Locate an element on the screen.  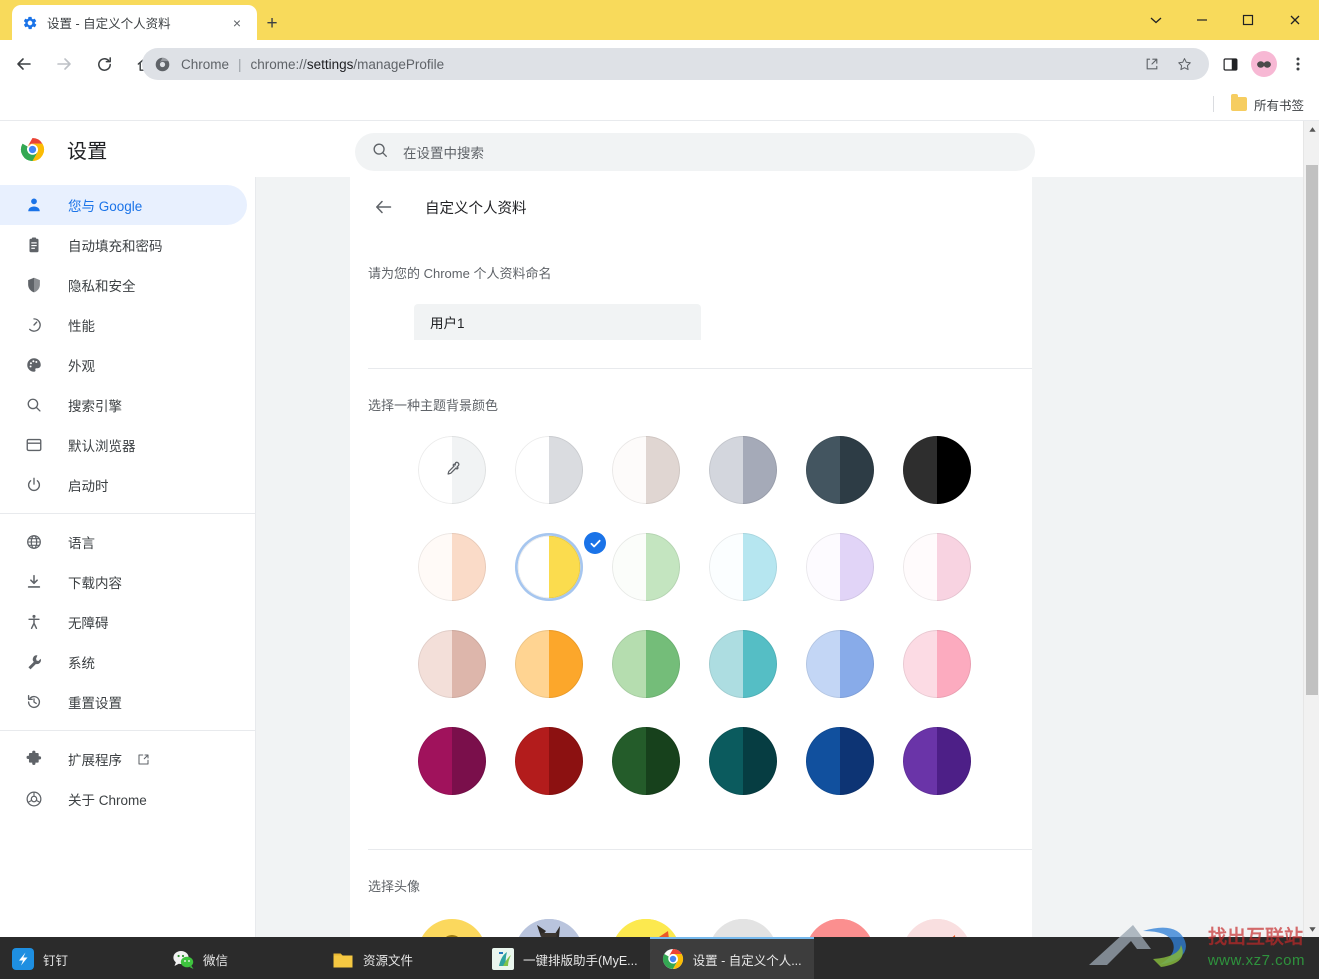
scroll-down-arrow is located at coordinates (1311, 929).